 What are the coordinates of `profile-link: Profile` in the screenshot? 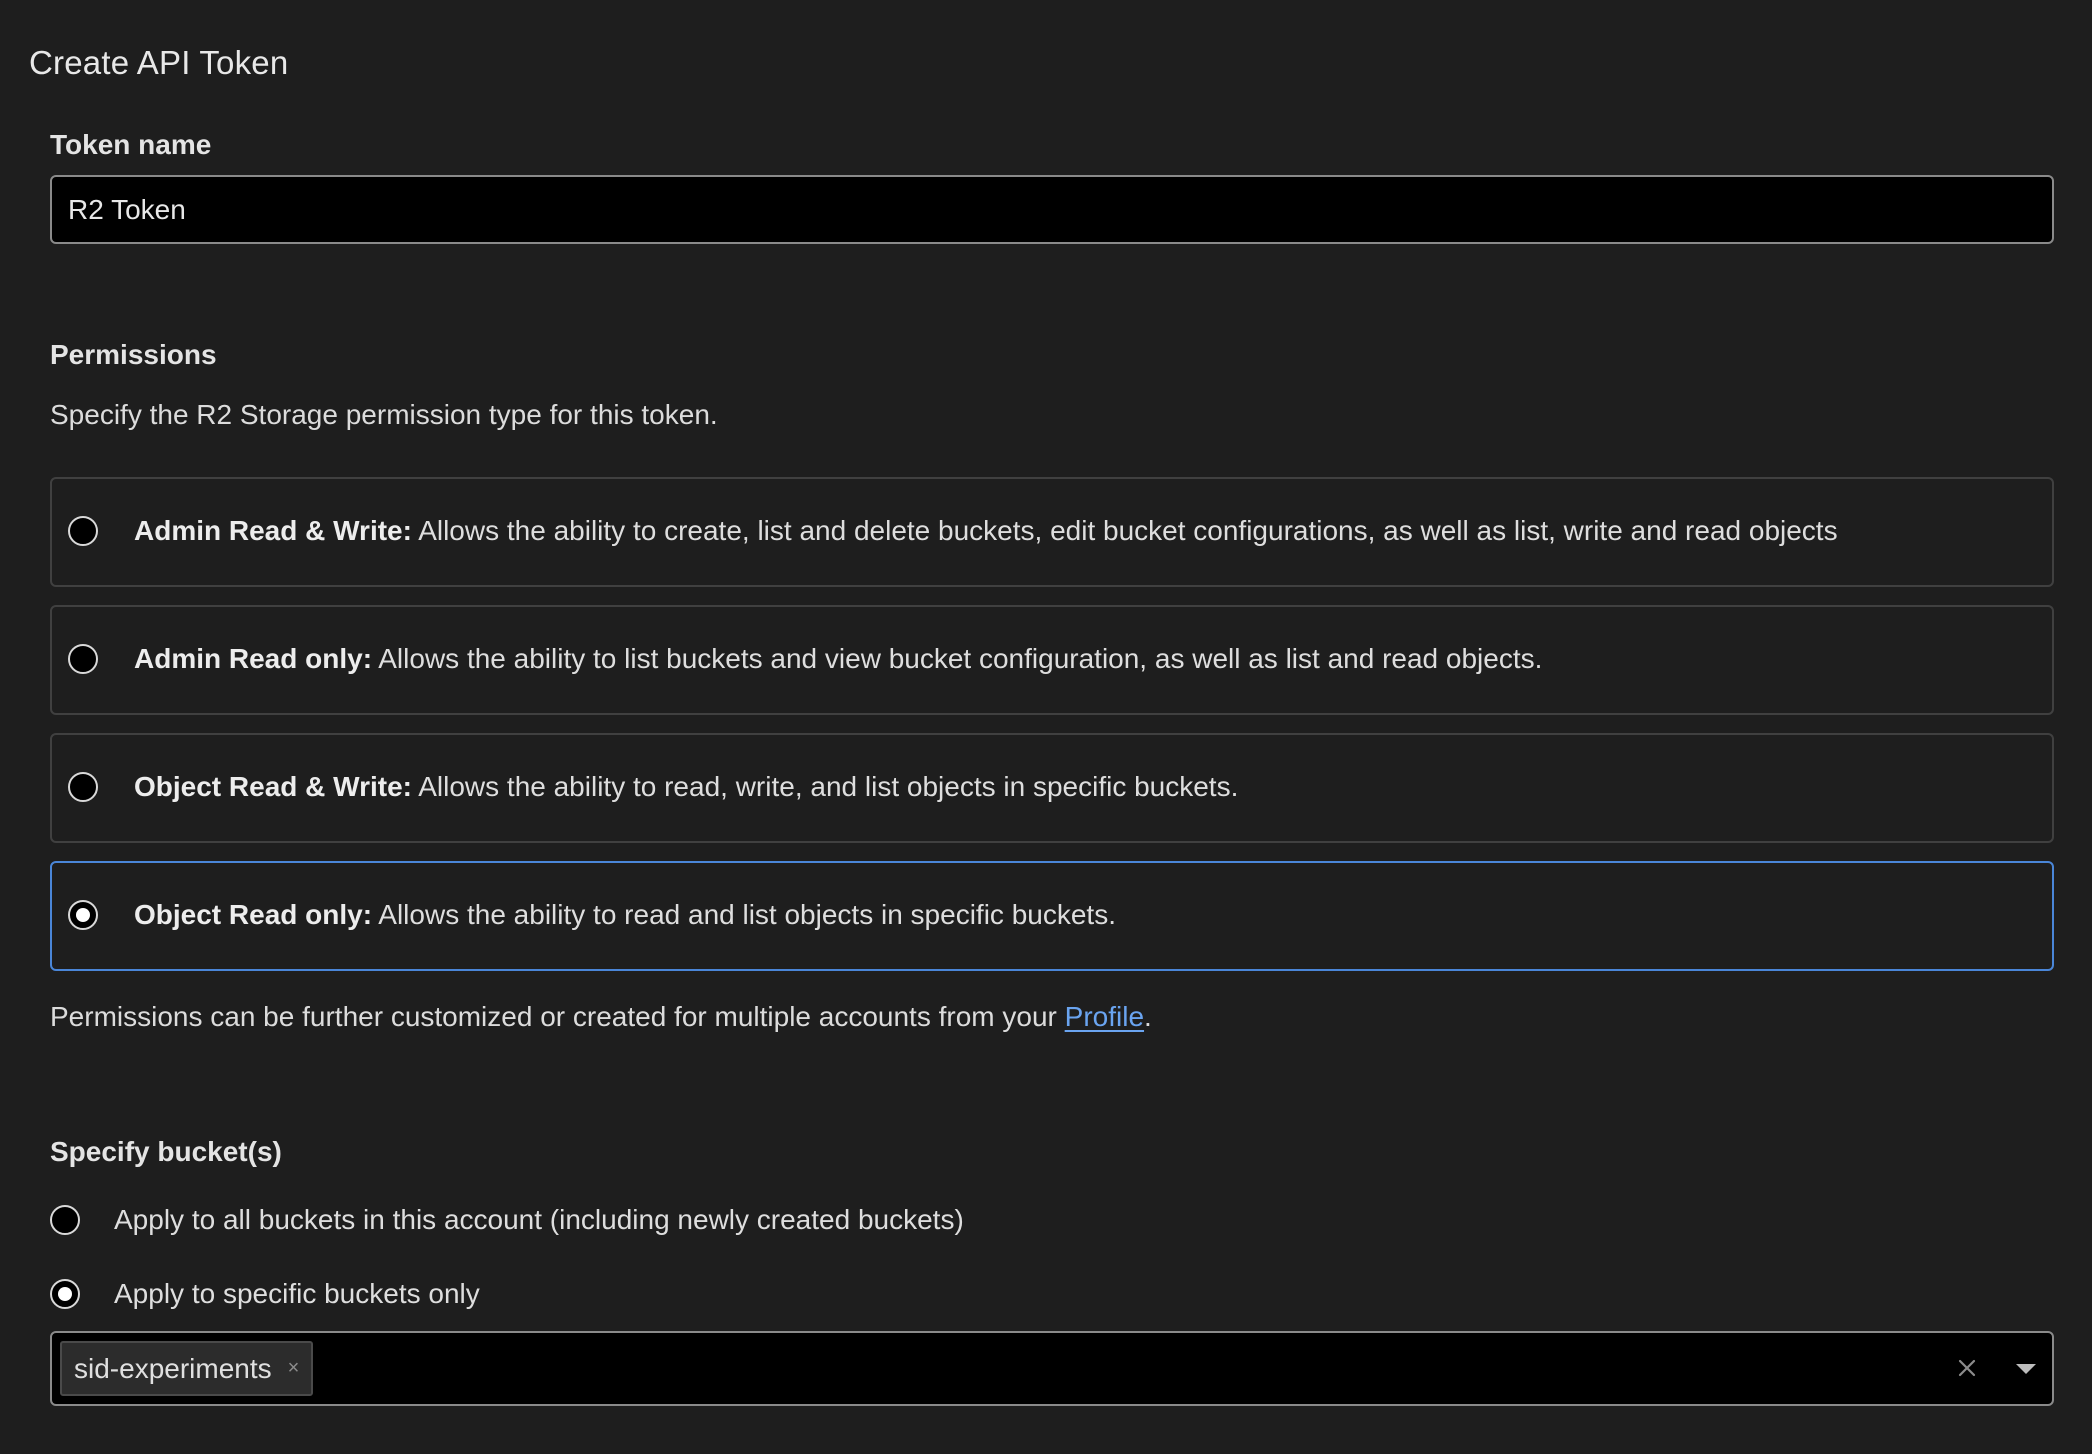 It's located at (1104, 1016).